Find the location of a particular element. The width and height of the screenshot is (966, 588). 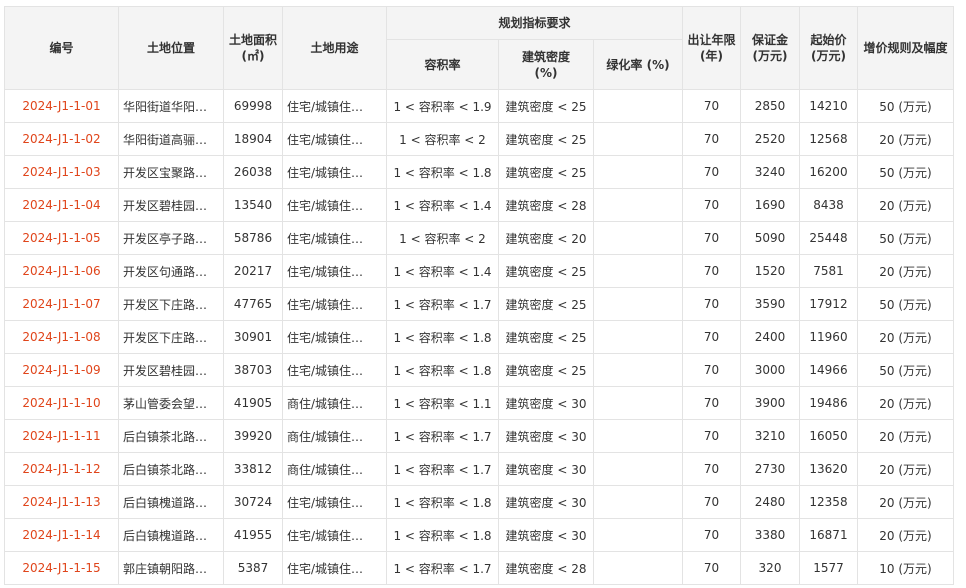

cell-area: 41955 is located at coordinates (253, 535).